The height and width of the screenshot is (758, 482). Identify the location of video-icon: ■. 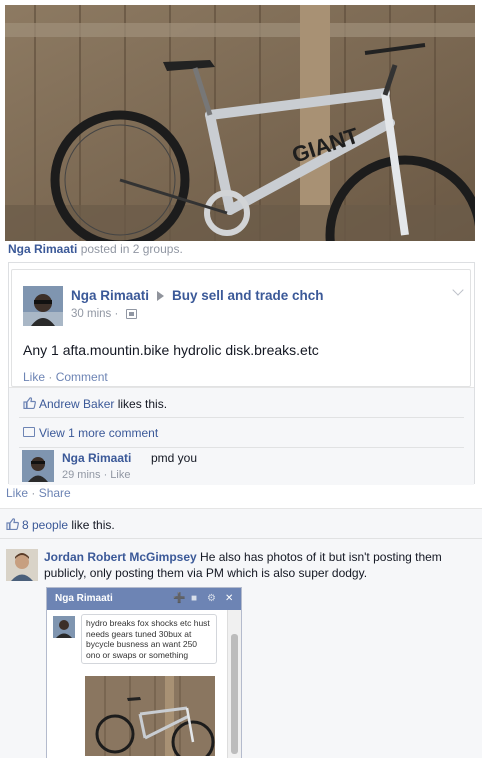
(194, 598).